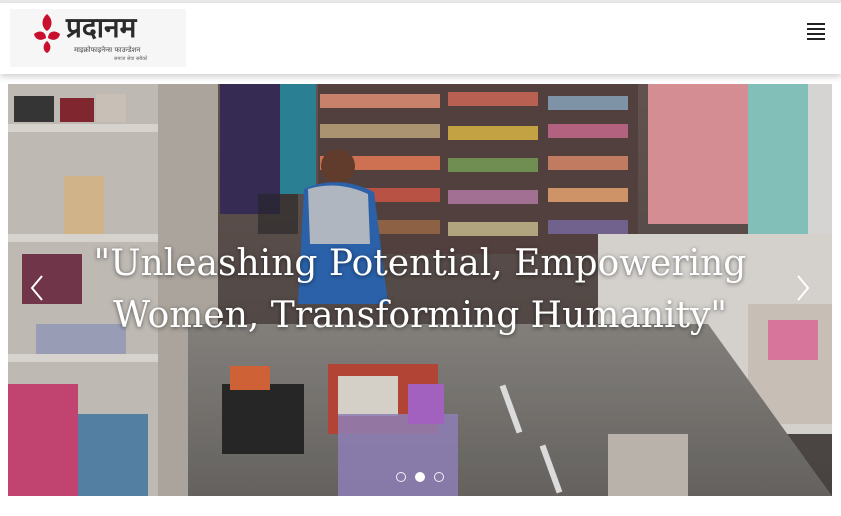 Image resolution: width=841 pixels, height=516 pixels. I want to click on logo-subtitle: माइक्रोफाइनेन्स फाउन्डेशन, so click(107, 50).